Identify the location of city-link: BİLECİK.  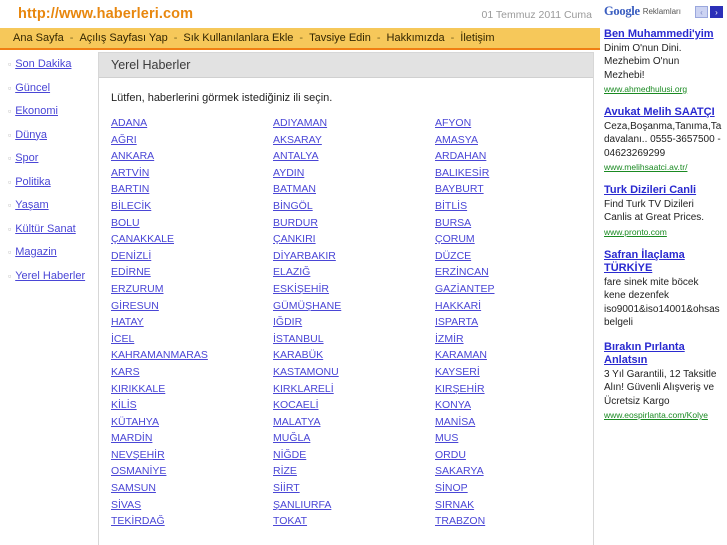
(192, 206).